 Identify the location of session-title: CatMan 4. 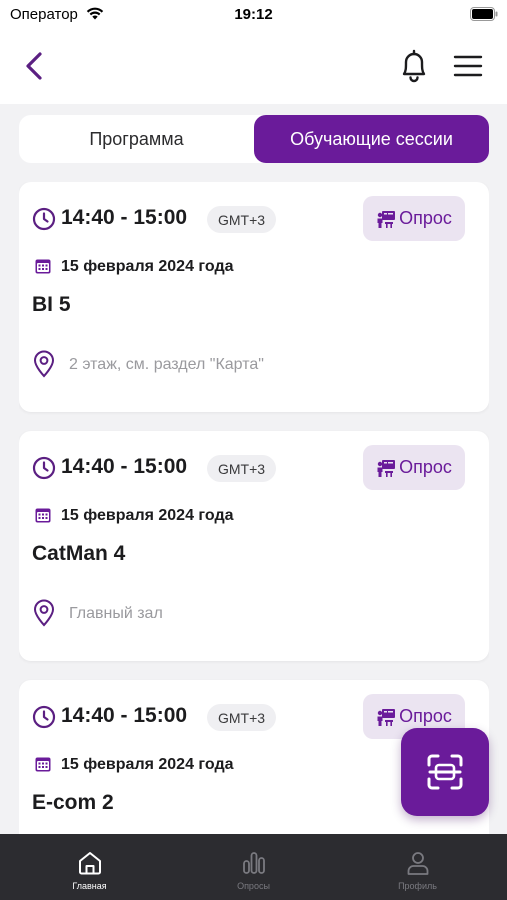
(79, 553).